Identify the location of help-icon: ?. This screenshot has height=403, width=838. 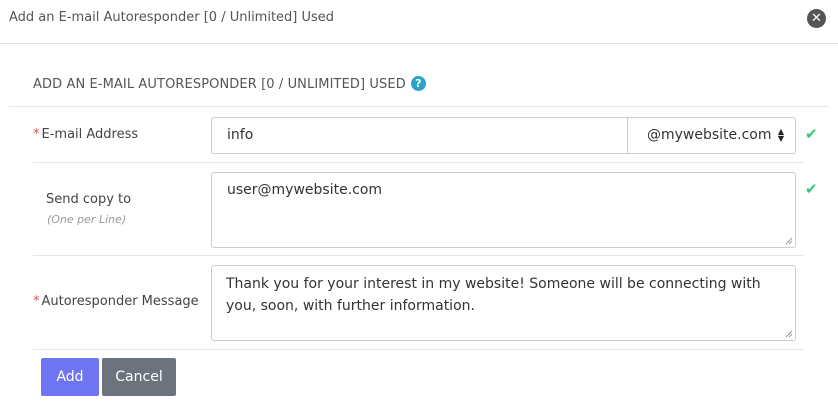
(418, 83).